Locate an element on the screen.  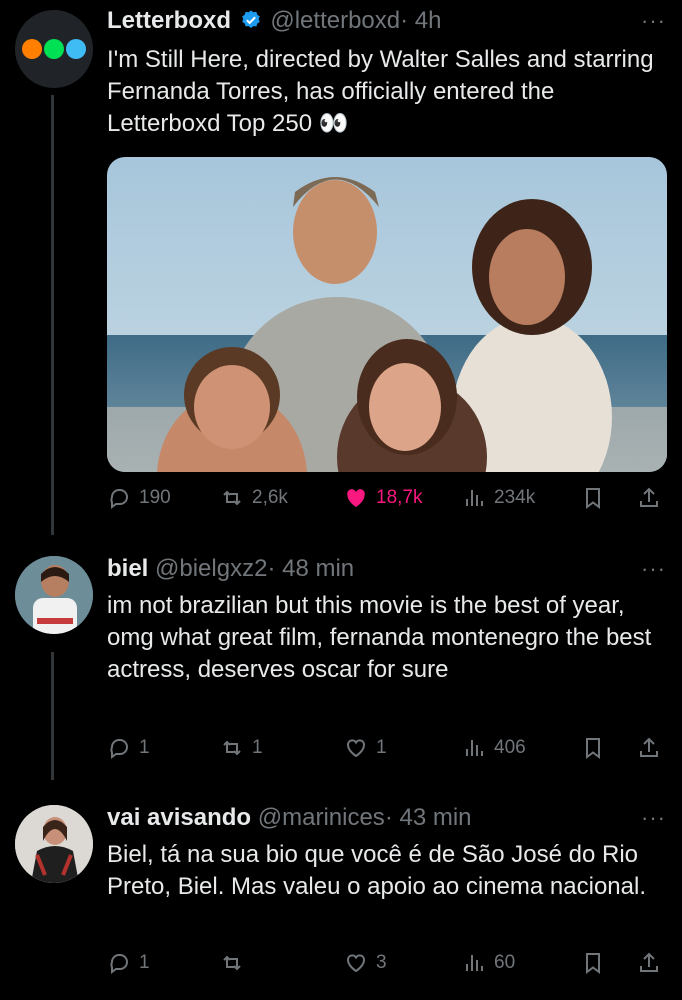
reply-count: 190 is located at coordinates (155, 497).